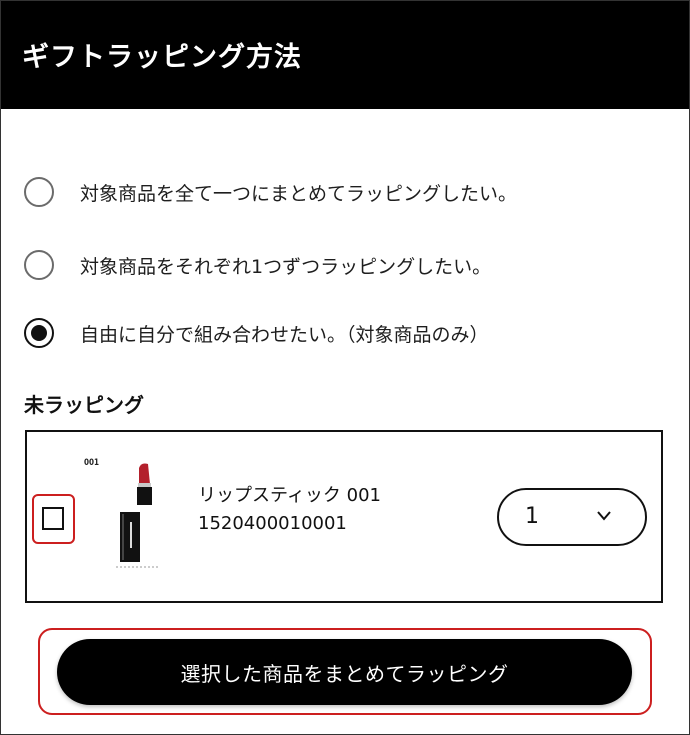 Image resolution: width=690 pixels, height=735 pixels. What do you see at coordinates (84, 405) in the screenshot?
I see `unwrapped-heading: 未ラッピング` at bounding box center [84, 405].